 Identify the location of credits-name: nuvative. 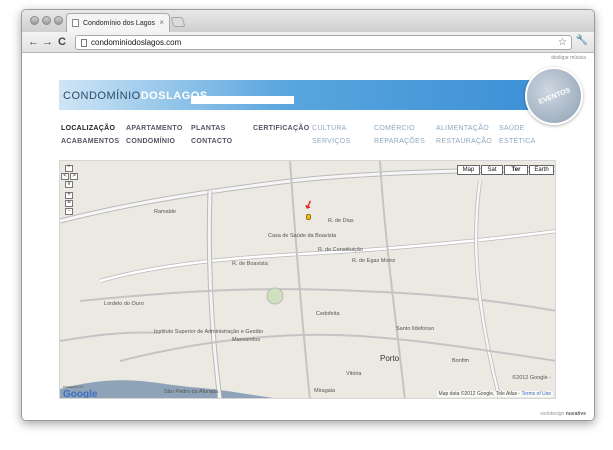
(575, 414).